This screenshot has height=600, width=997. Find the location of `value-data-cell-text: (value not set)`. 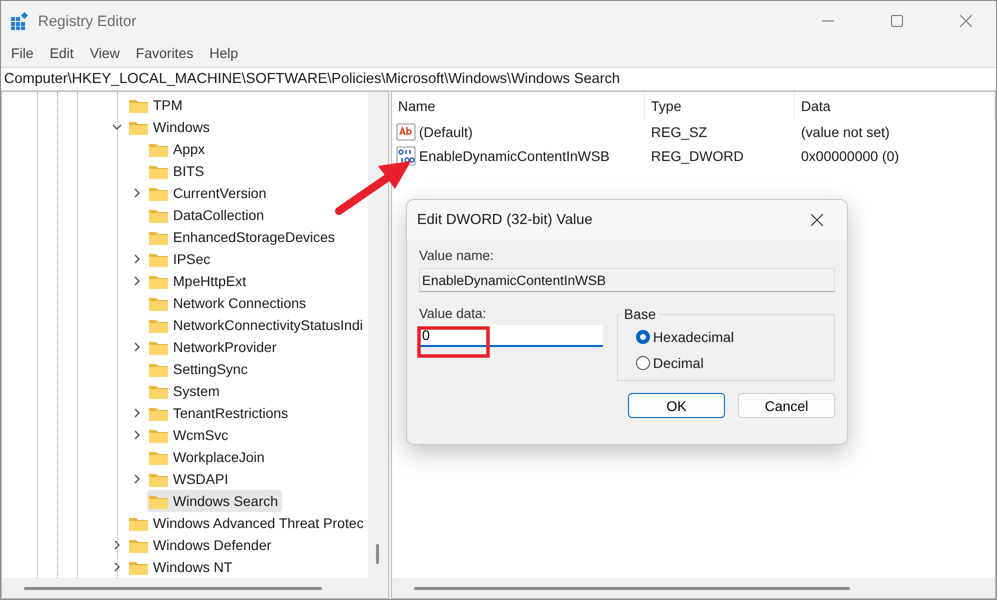

value-data-cell-text: (value not set) is located at coordinates (845, 132).